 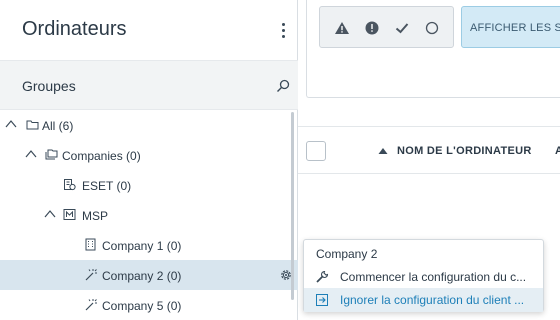 I want to click on column-header-next: A, so click(x=557, y=151).